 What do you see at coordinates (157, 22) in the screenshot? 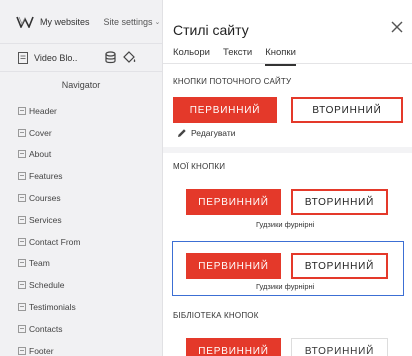
I see `chevron-down-icon: ⌄` at bounding box center [157, 22].